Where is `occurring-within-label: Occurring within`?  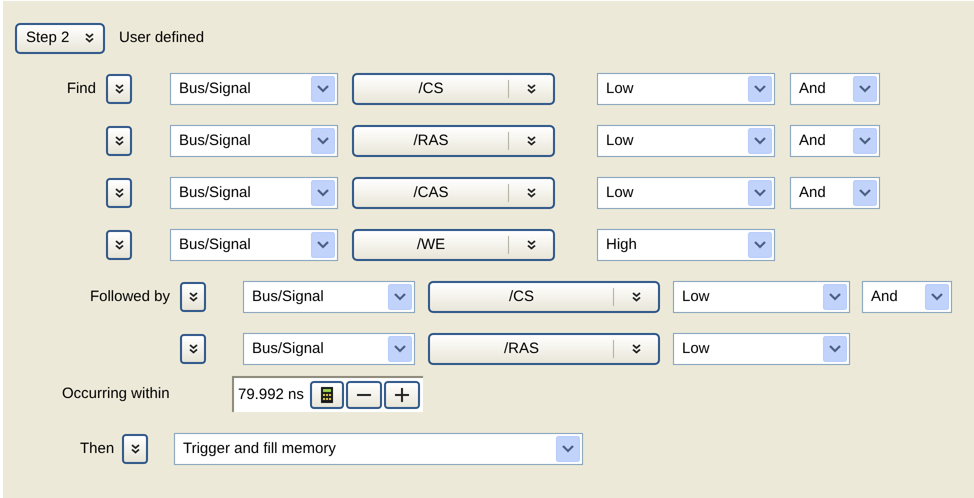 occurring-within-label: Occurring within is located at coordinates (116, 394).